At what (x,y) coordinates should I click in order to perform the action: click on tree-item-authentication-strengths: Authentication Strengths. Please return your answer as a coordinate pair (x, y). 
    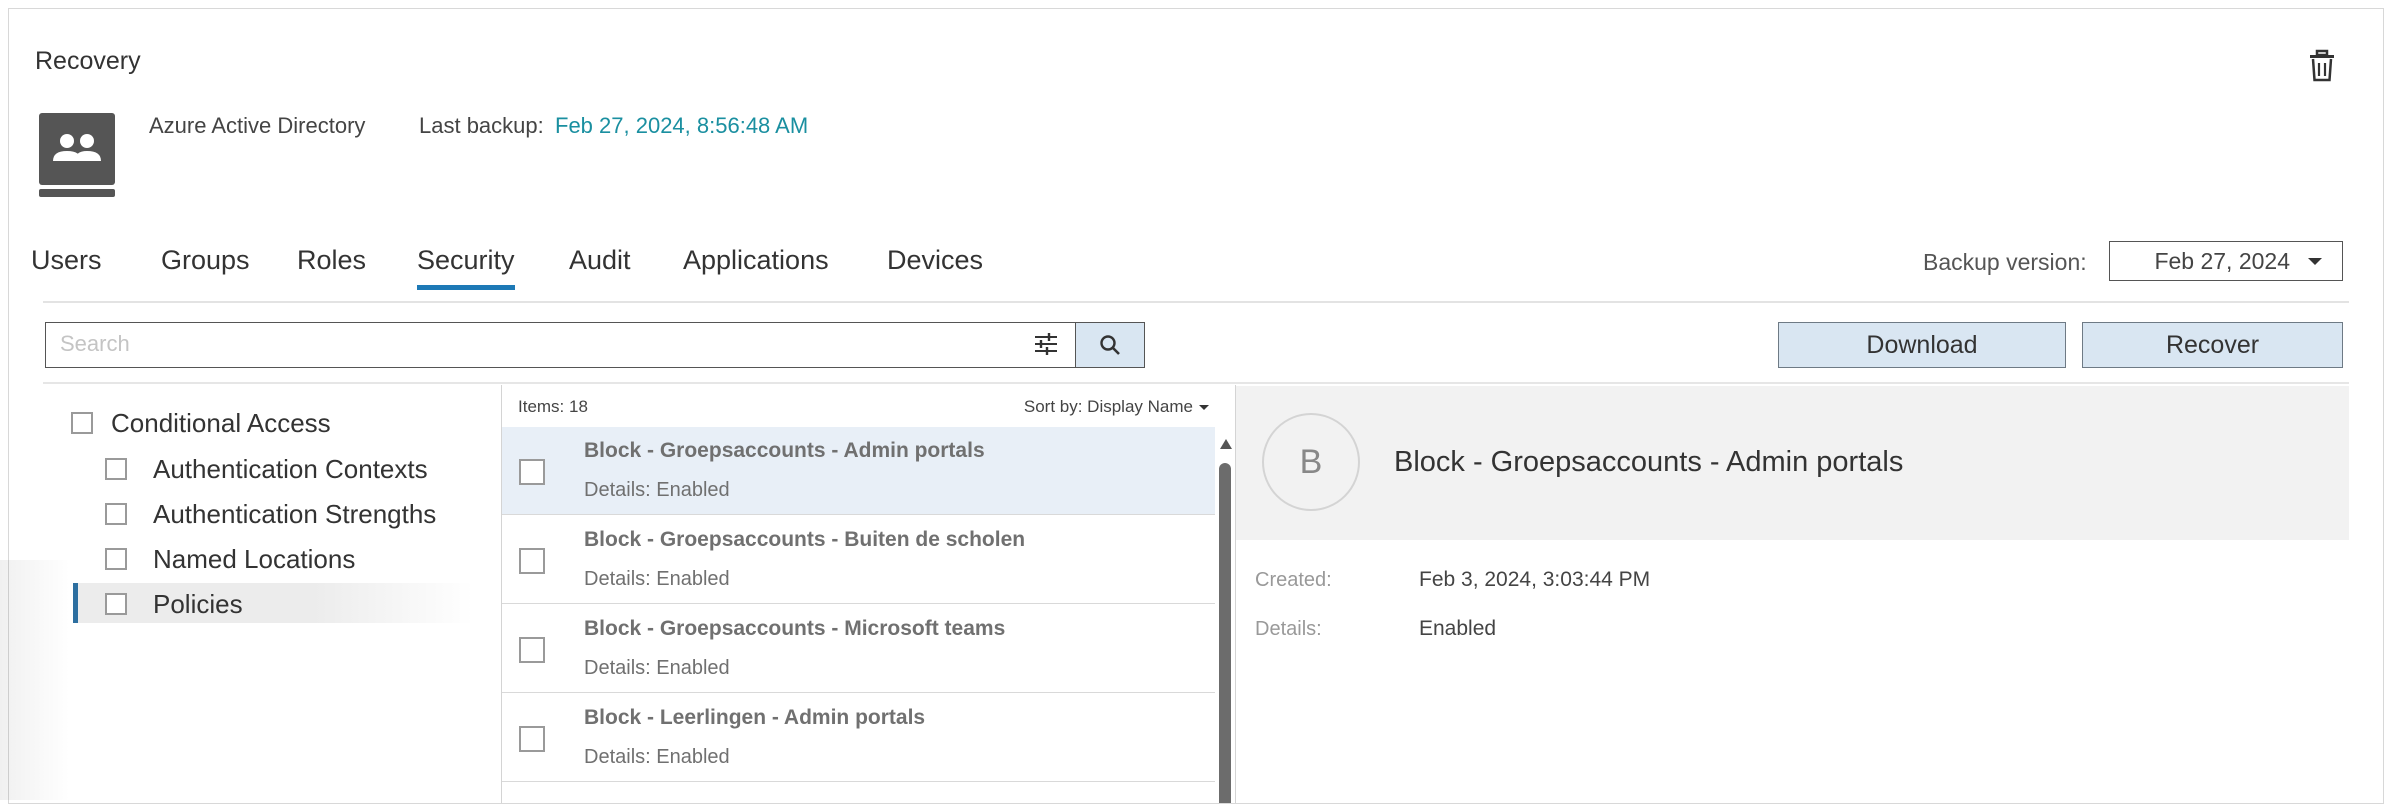
    Looking at the image, I should click on (270, 514).